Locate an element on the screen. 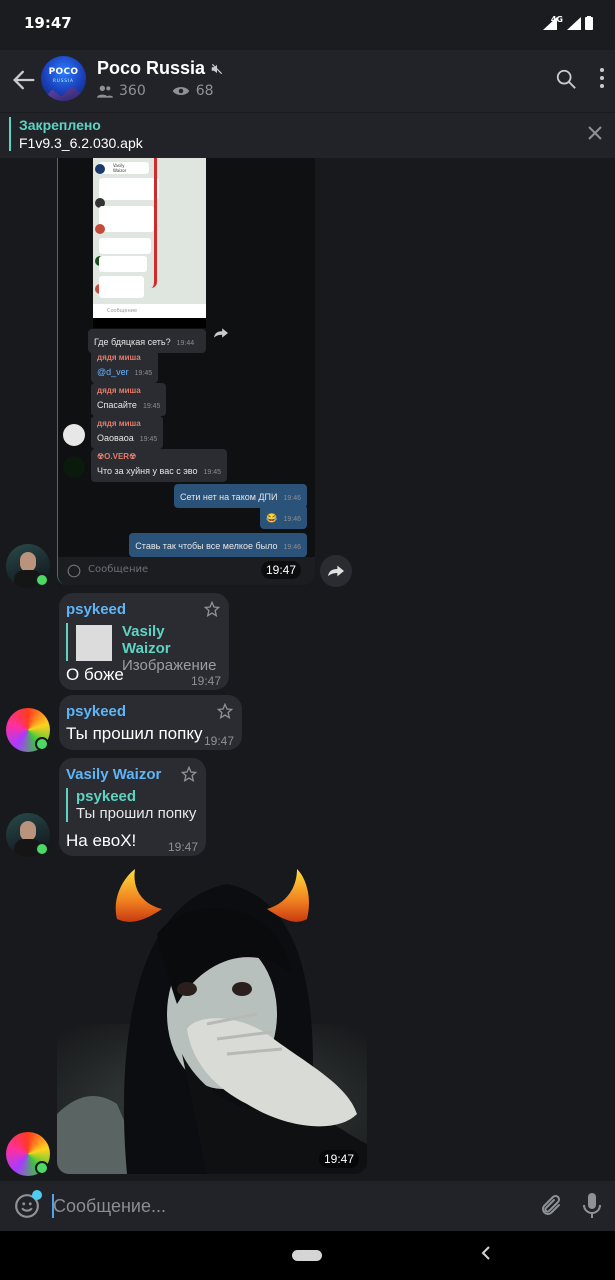  pinned-label: Закреплено is located at coordinates (60, 125).